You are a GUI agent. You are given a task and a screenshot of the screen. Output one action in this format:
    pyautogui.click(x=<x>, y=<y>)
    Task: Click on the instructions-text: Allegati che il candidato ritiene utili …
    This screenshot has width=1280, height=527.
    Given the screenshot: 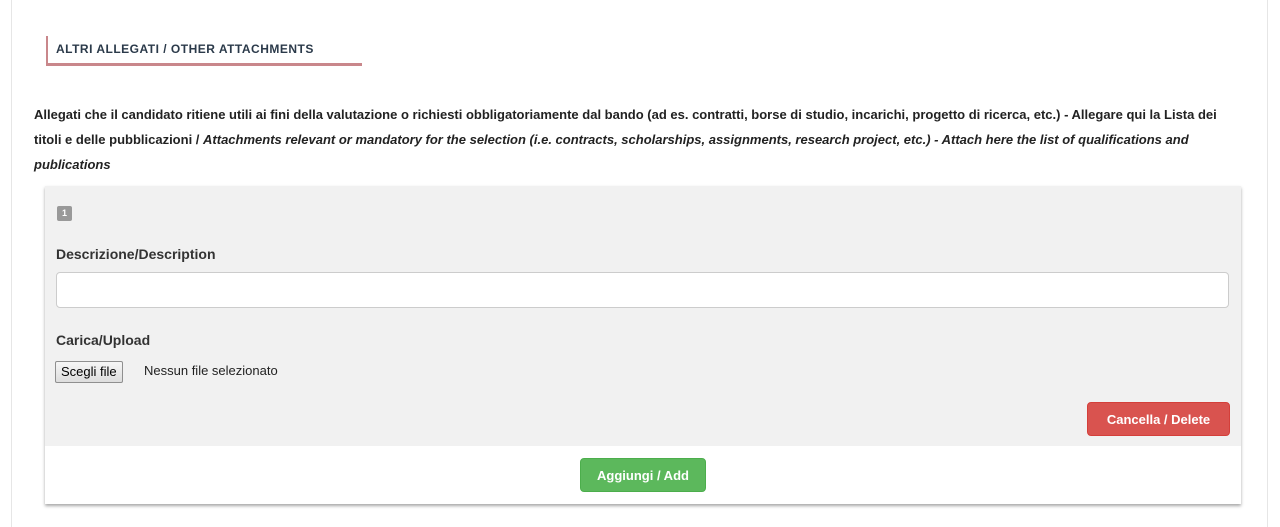 What is the action you would take?
    pyautogui.click(x=639, y=139)
    